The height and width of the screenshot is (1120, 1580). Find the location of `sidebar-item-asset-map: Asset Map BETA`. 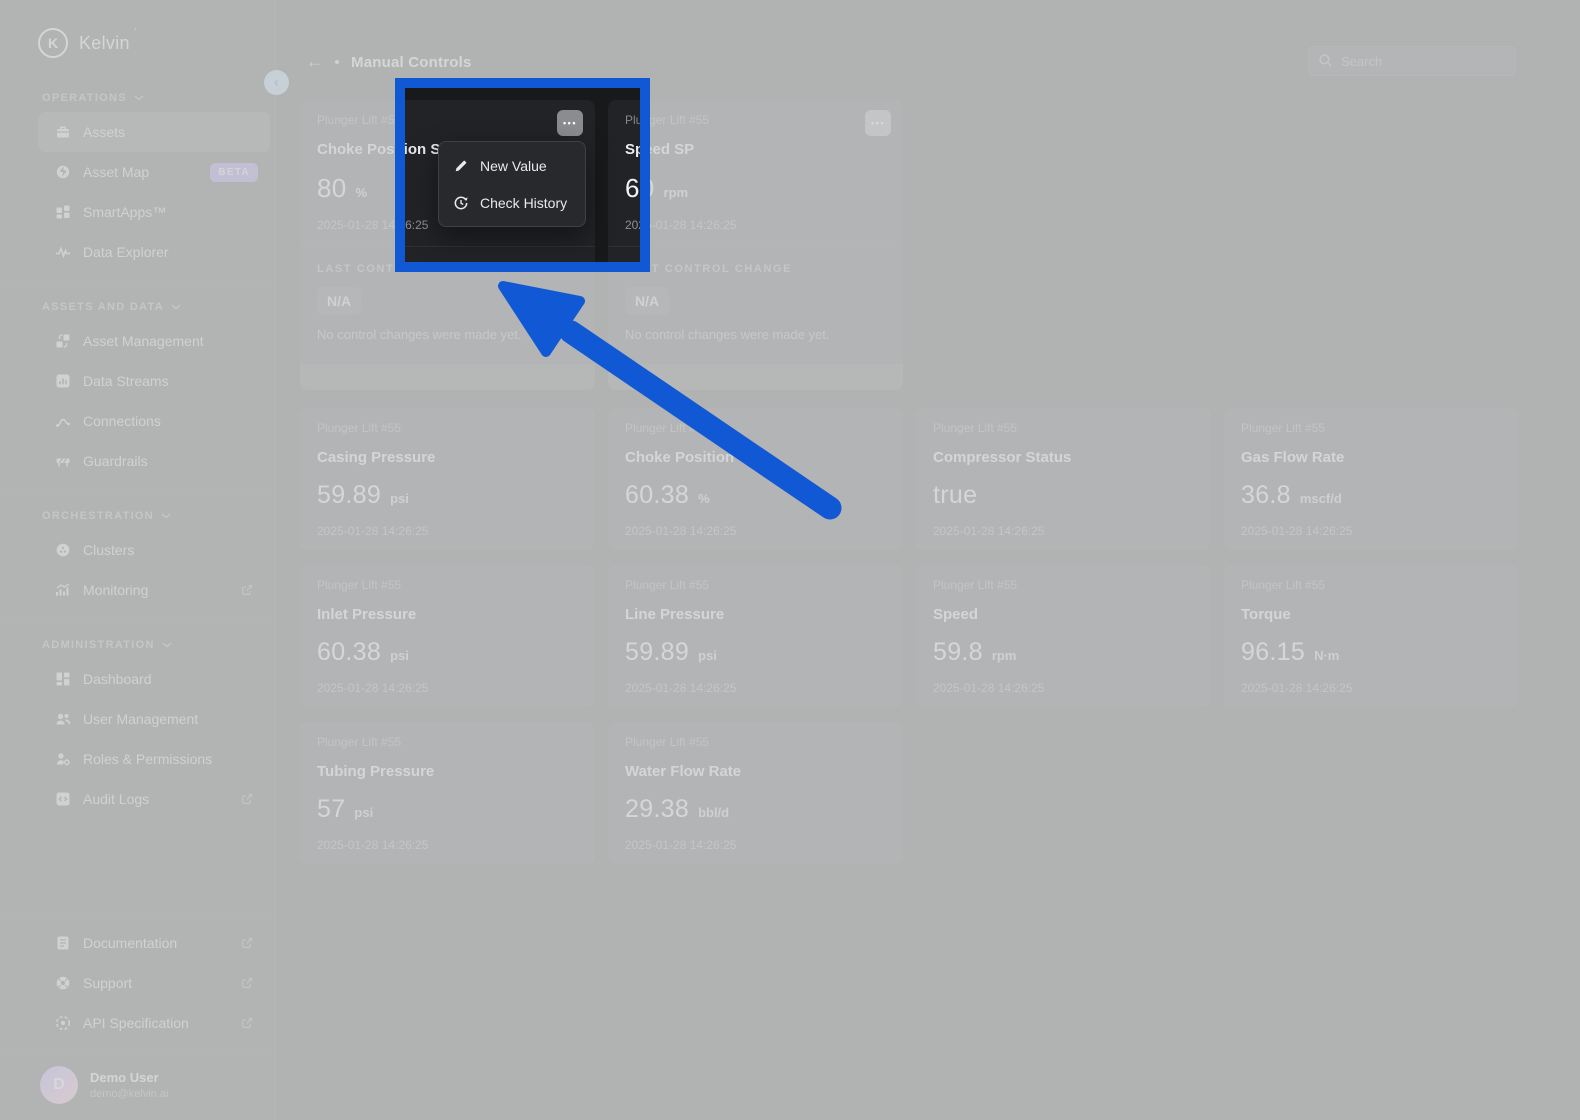

sidebar-item-asset-map: Asset Map BETA is located at coordinates (154, 172).